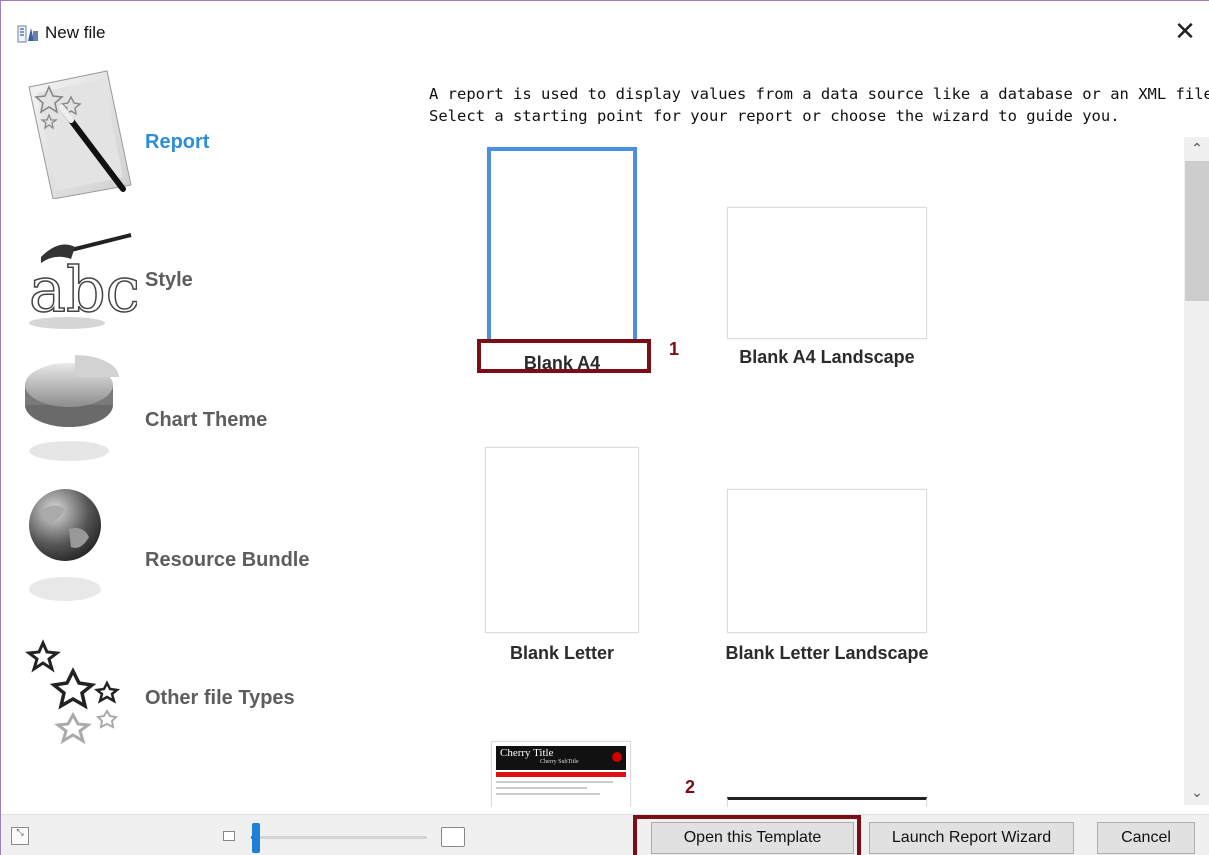 This screenshot has height=855, width=1209. Describe the element at coordinates (256, 838) in the screenshot. I see `zoom-slider-thumb` at that location.